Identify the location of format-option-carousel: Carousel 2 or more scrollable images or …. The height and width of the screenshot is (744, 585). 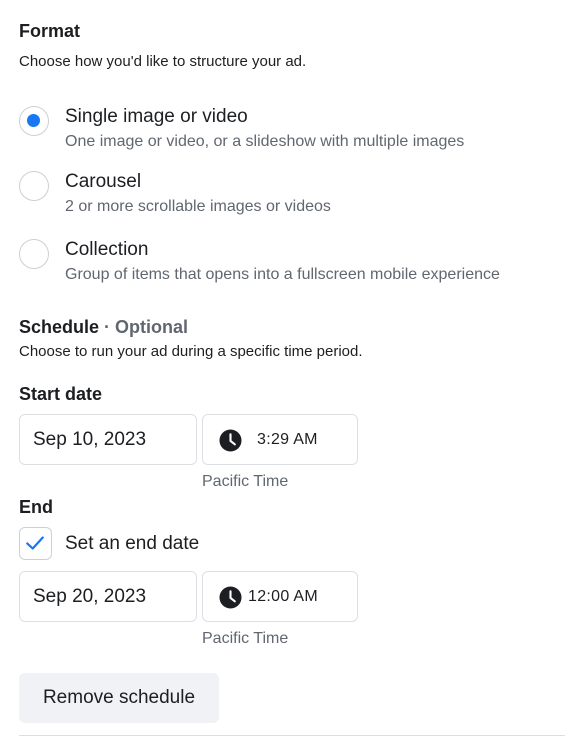
(289, 199).